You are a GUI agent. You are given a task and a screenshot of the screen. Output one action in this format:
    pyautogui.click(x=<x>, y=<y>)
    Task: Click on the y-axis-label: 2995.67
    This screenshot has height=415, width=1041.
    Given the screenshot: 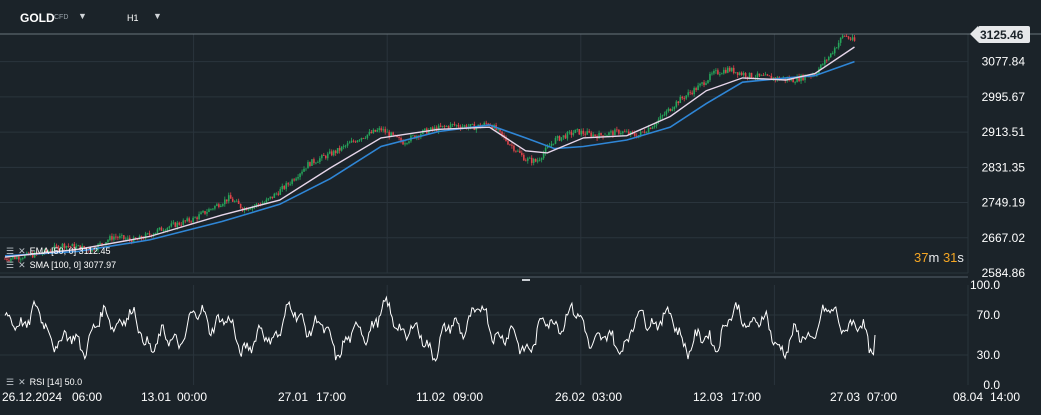 What is the action you would take?
    pyautogui.click(x=1004, y=97)
    